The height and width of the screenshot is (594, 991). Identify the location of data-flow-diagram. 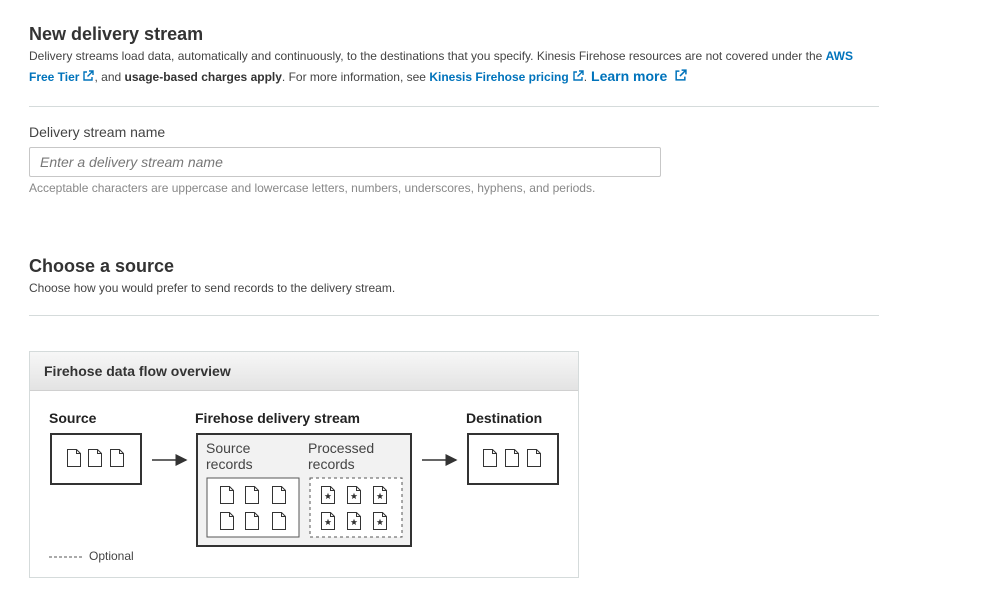
(304, 495).